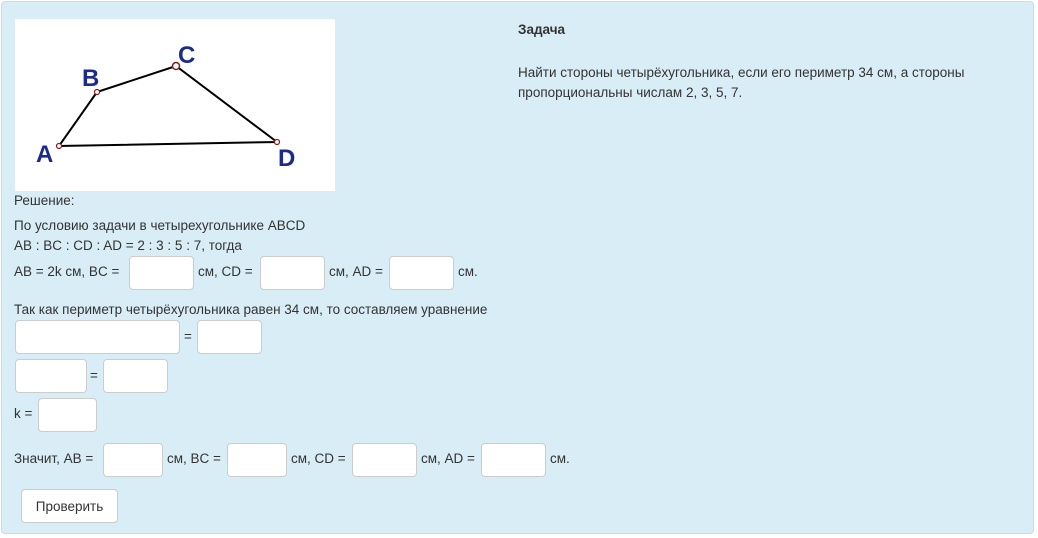 Image resolution: width=1038 pixels, height=538 pixels. What do you see at coordinates (257, 460) in the screenshot?
I see `answer-bc-input` at bounding box center [257, 460].